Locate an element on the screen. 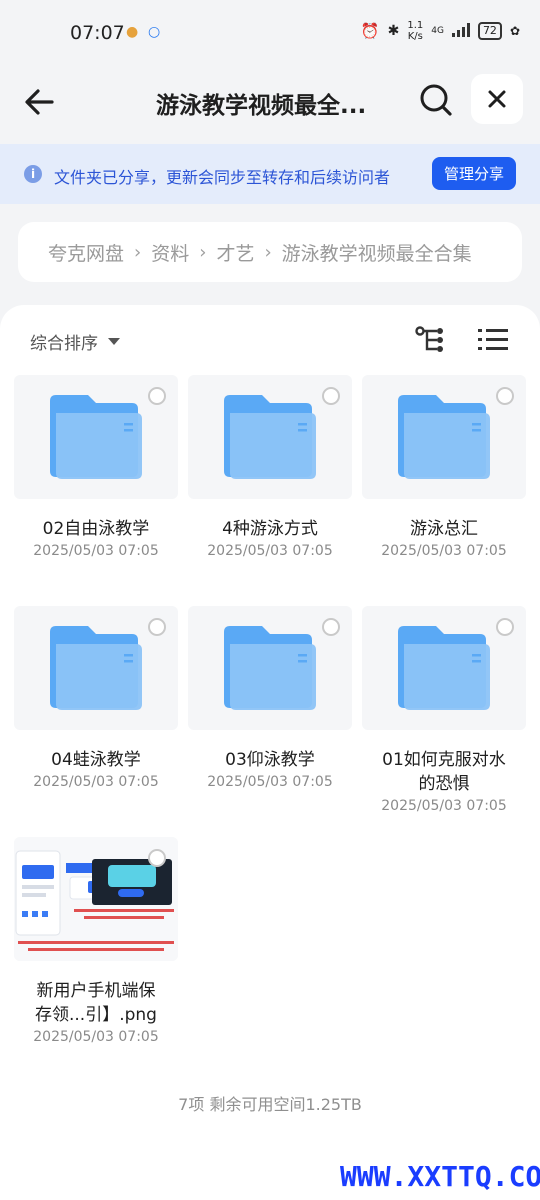 The height and width of the screenshot is (1200, 540). leaf-icon: ✿ is located at coordinates (514, 31).